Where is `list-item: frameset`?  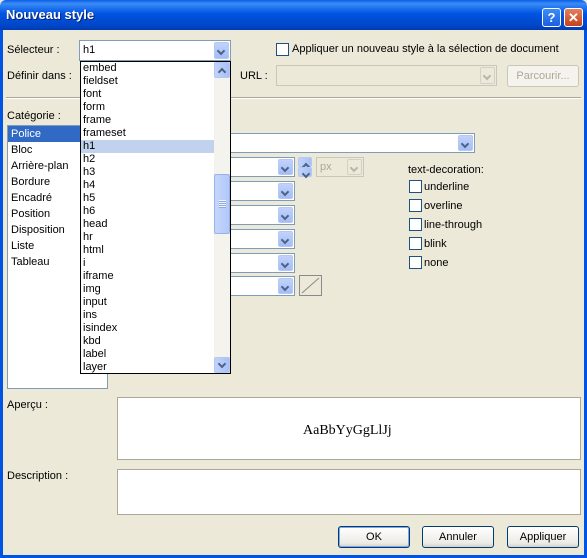
list-item: frameset is located at coordinates (147, 133).